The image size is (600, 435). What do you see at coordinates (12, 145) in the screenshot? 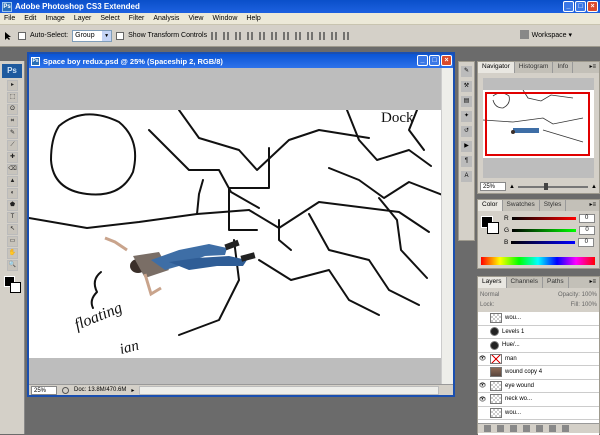
I see `tool-button-5: ⟋` at bounding box center [12, 145].